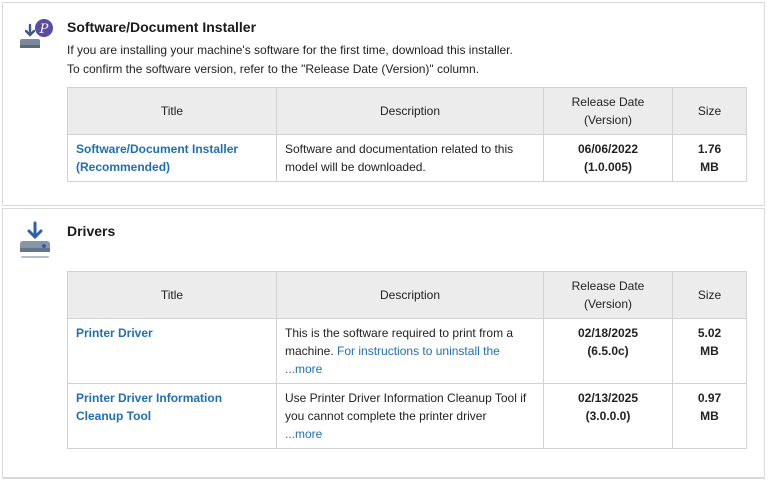  I want to click on release-version: (3.0.0.0), so click(608, 416).